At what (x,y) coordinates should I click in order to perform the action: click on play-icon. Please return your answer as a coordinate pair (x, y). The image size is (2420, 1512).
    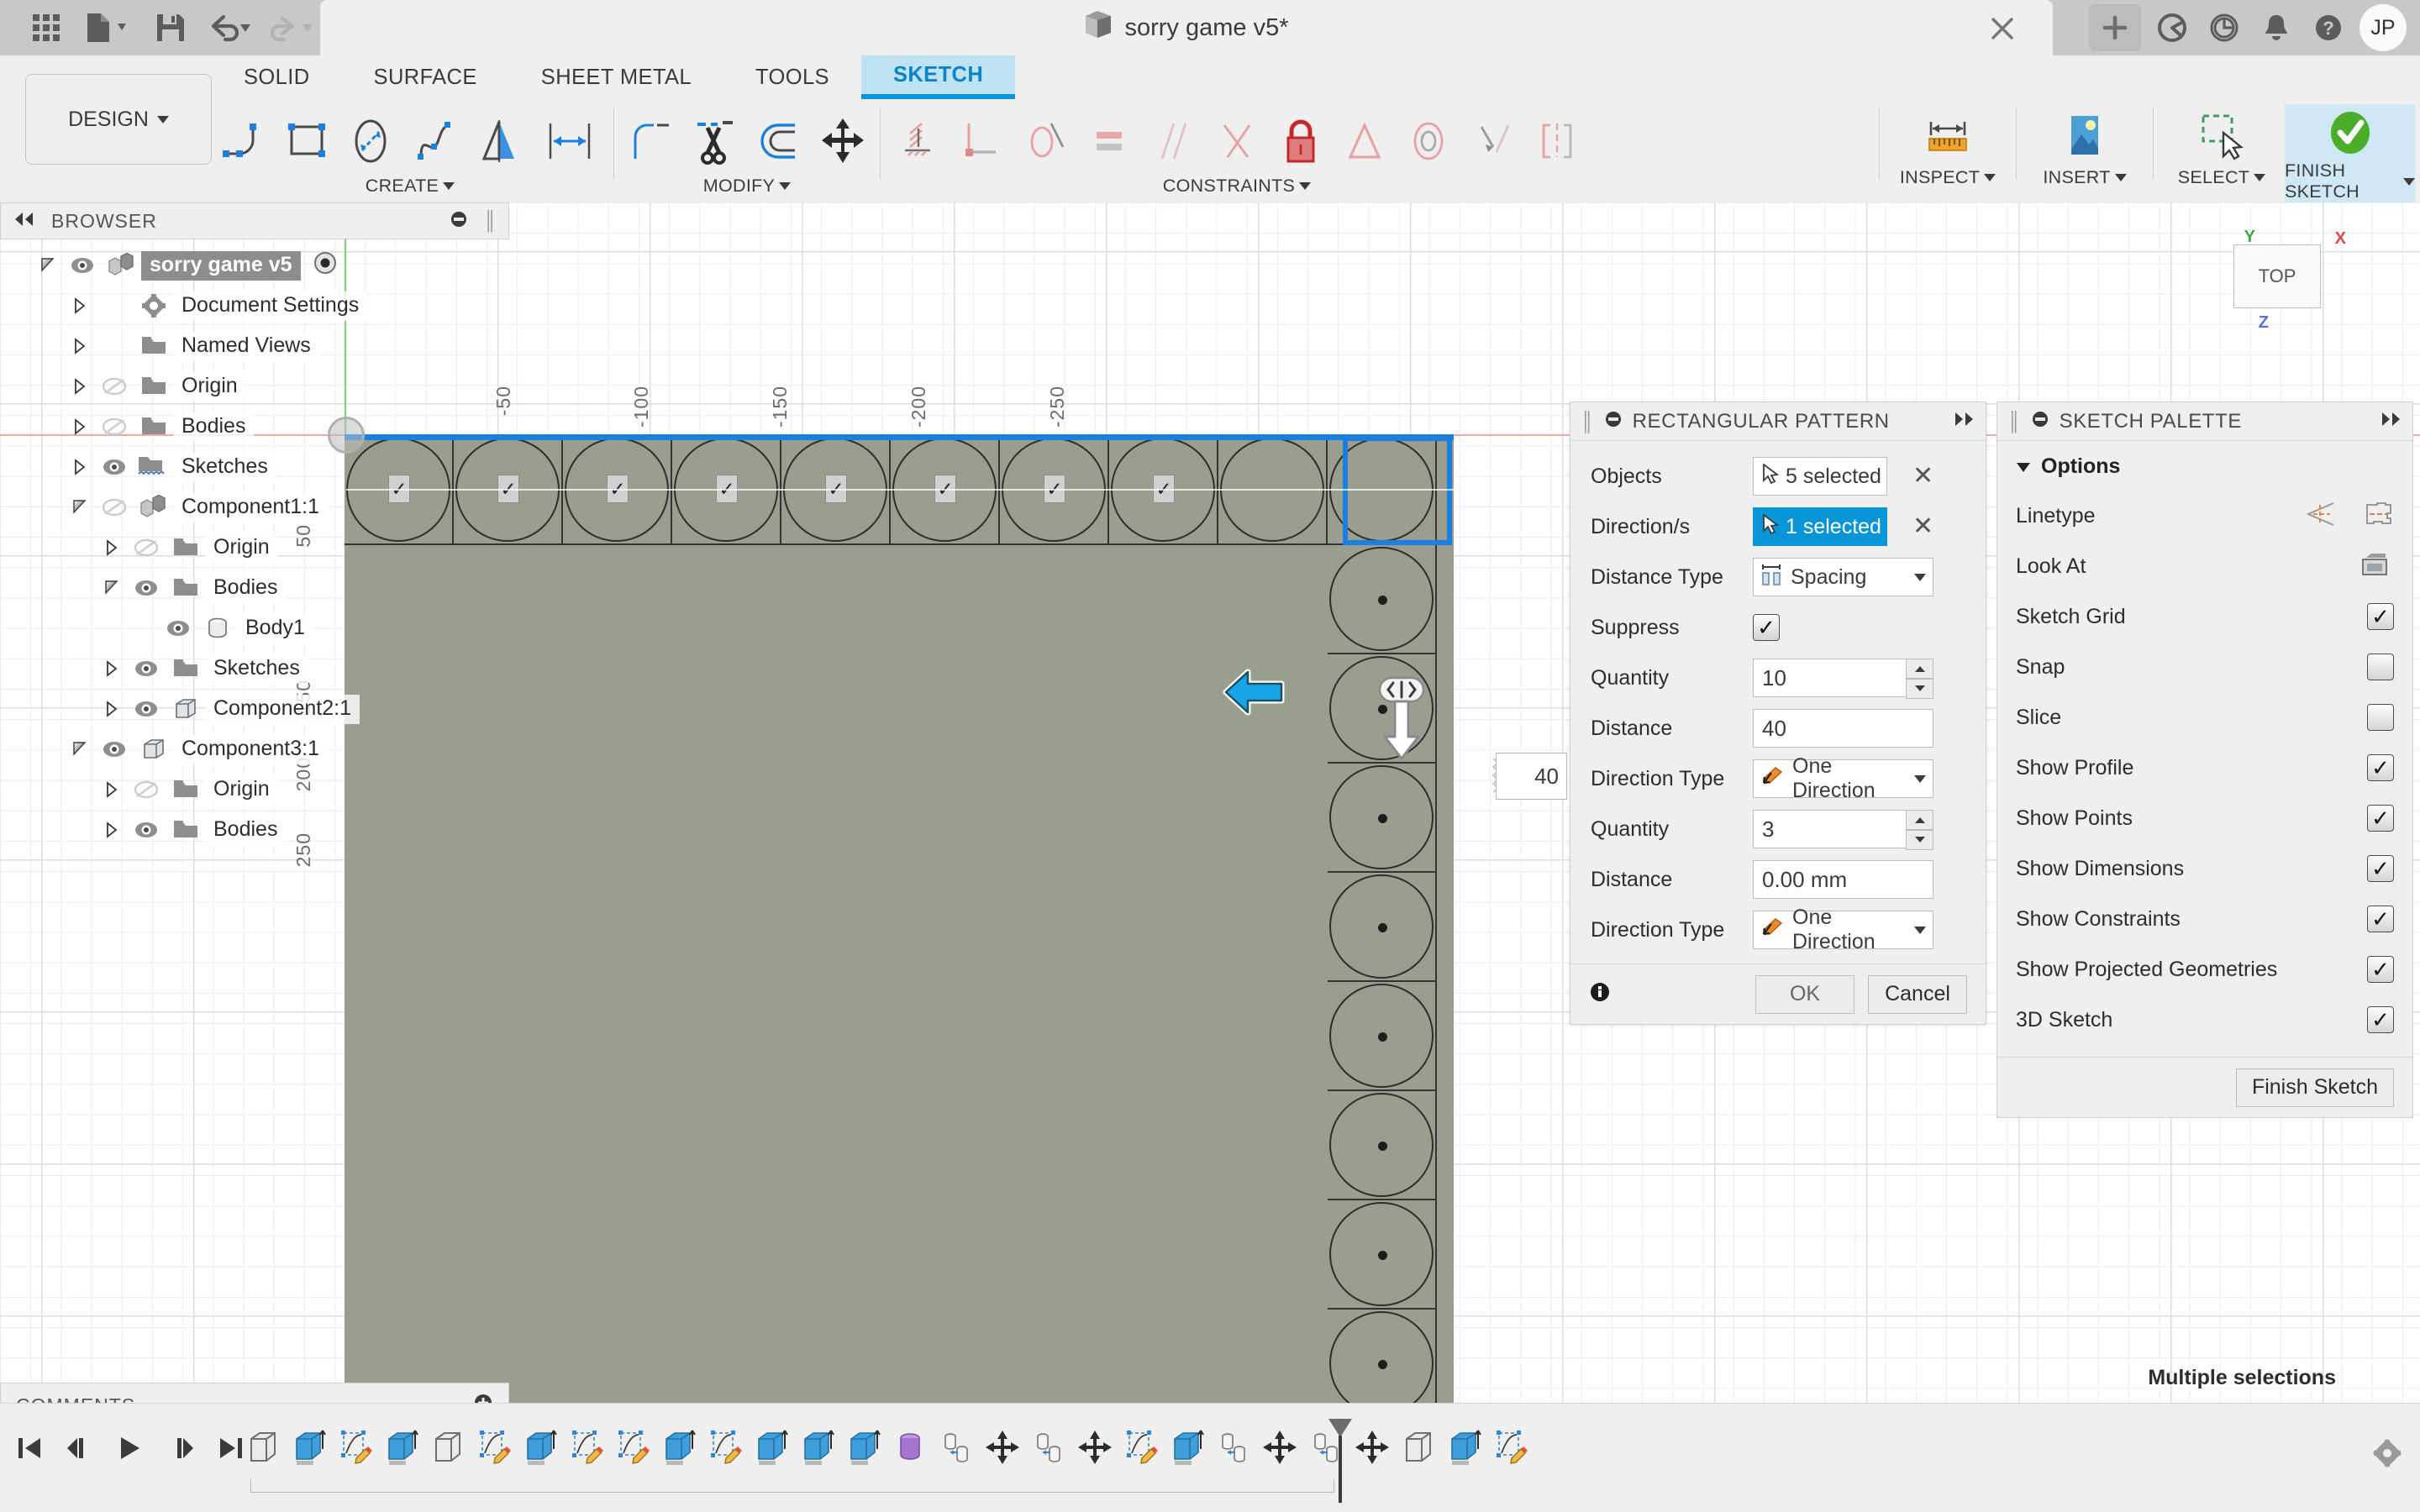
    Looking at the image, I should click on (130, 1448).